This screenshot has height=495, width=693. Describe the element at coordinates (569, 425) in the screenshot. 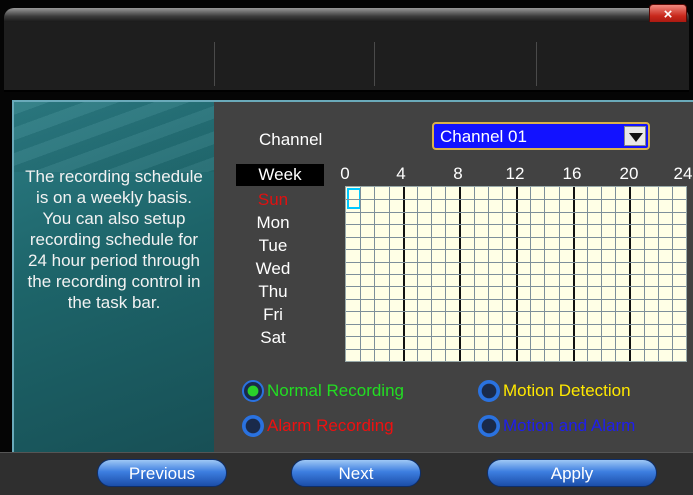

I see `legend-label: Motion and Alarm` at that location.